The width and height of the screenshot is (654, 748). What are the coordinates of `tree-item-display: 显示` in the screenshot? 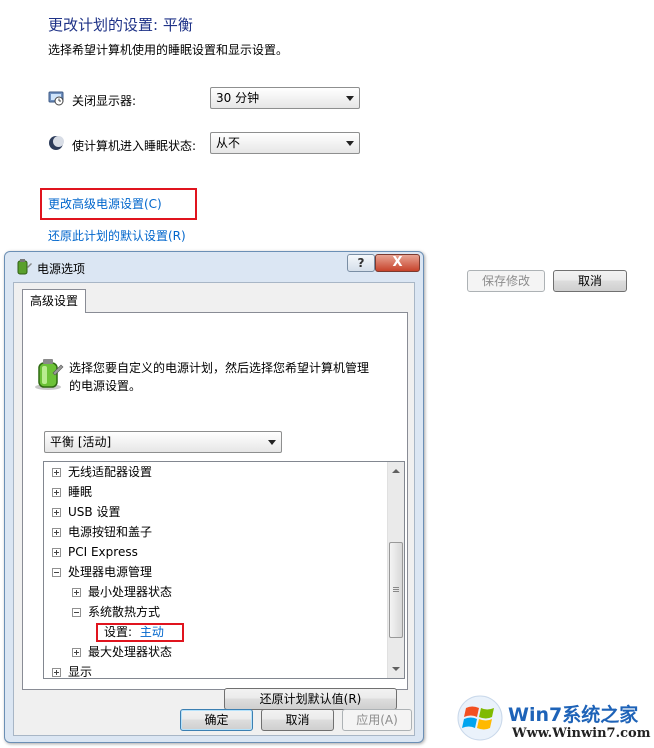 It's located at (72, 670).